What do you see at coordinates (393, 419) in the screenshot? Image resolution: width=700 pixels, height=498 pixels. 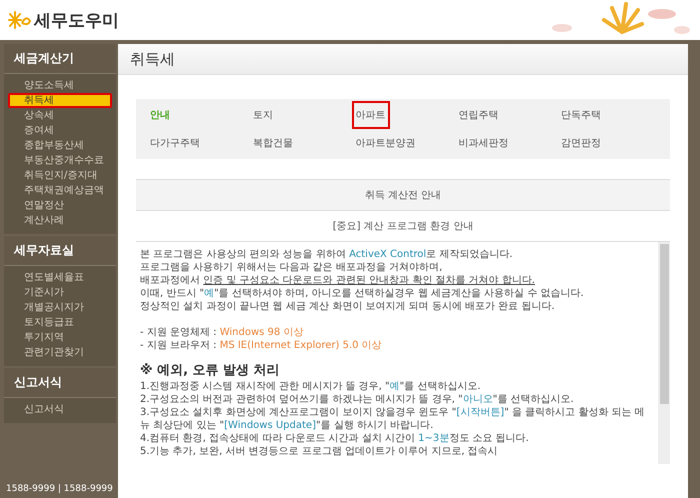 I see `body-text: 3.구성요소 설치후 화면상에 계산프로그램이 보이지 않을경우 윈도우 "[시작버튼]" 을 클릭하시고 활성화 되는 메뉴 최상단에 있는 "[Windows Update]"를 실행 하시기 바랍니다.` at bounding box center [393, 419].